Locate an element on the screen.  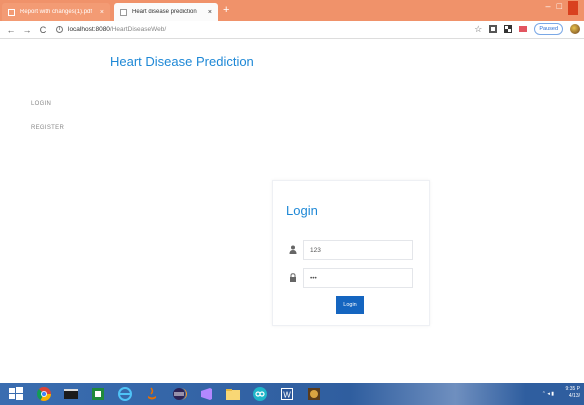
reload-button: C is located at coordinates (43, 30).